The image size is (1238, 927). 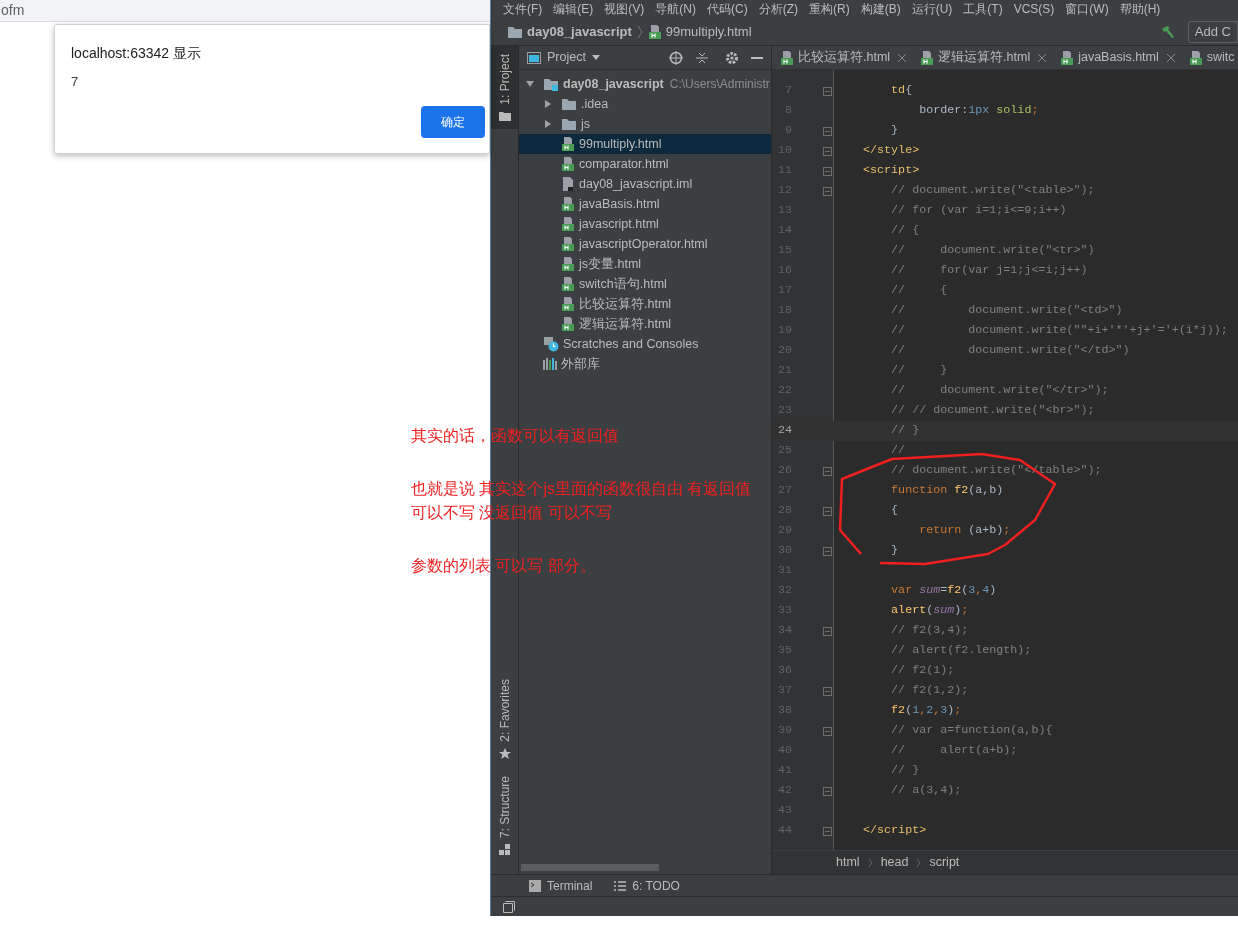 I want to click on tree-item: js变量.html, so click(x=645, y=264).